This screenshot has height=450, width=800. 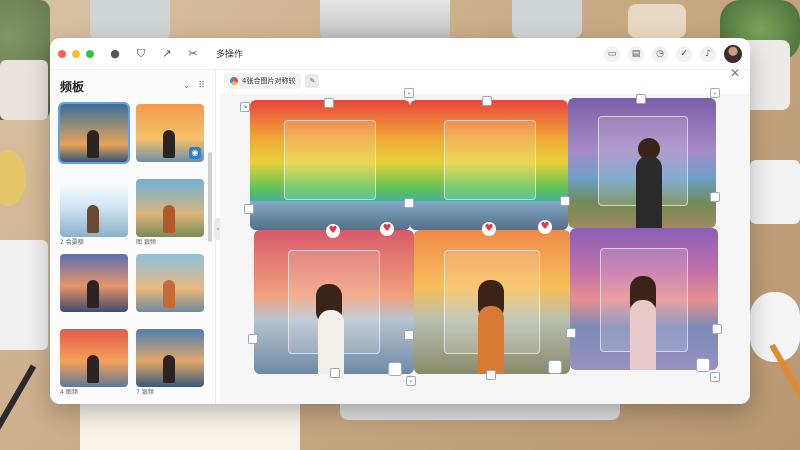 I want to click on close-window-button, so click(x=62, y=53).